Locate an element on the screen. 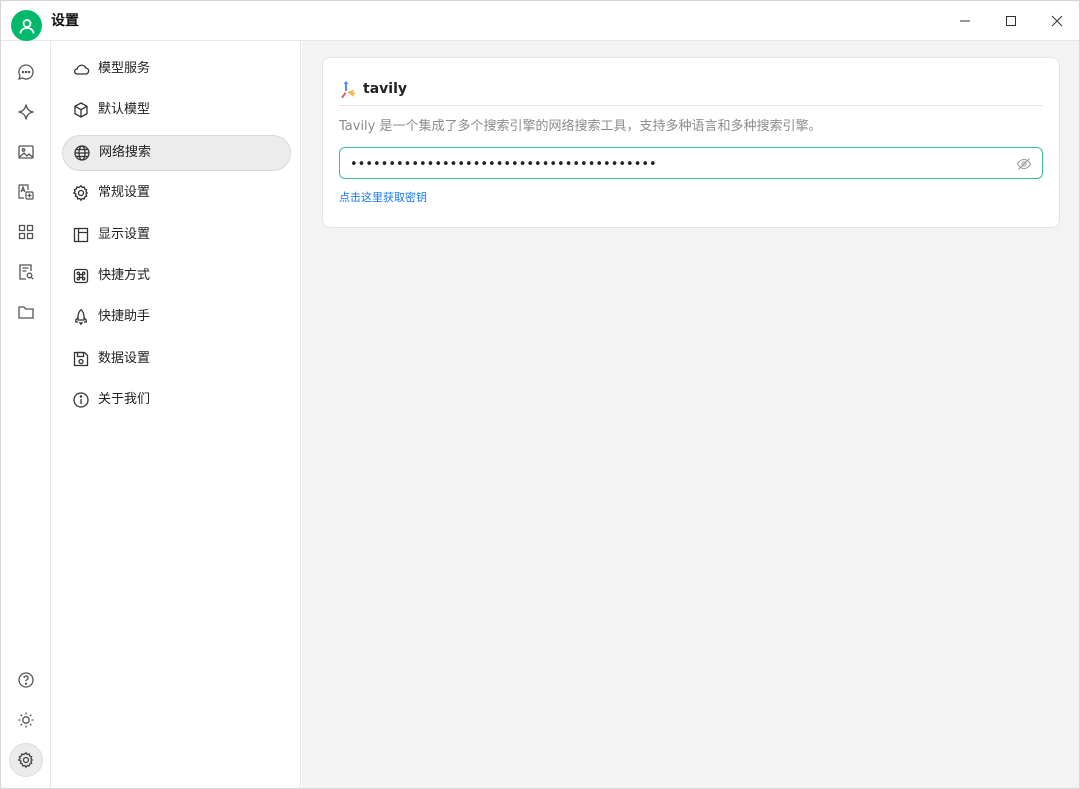  folder-icon is located at coordinates (26, 312).